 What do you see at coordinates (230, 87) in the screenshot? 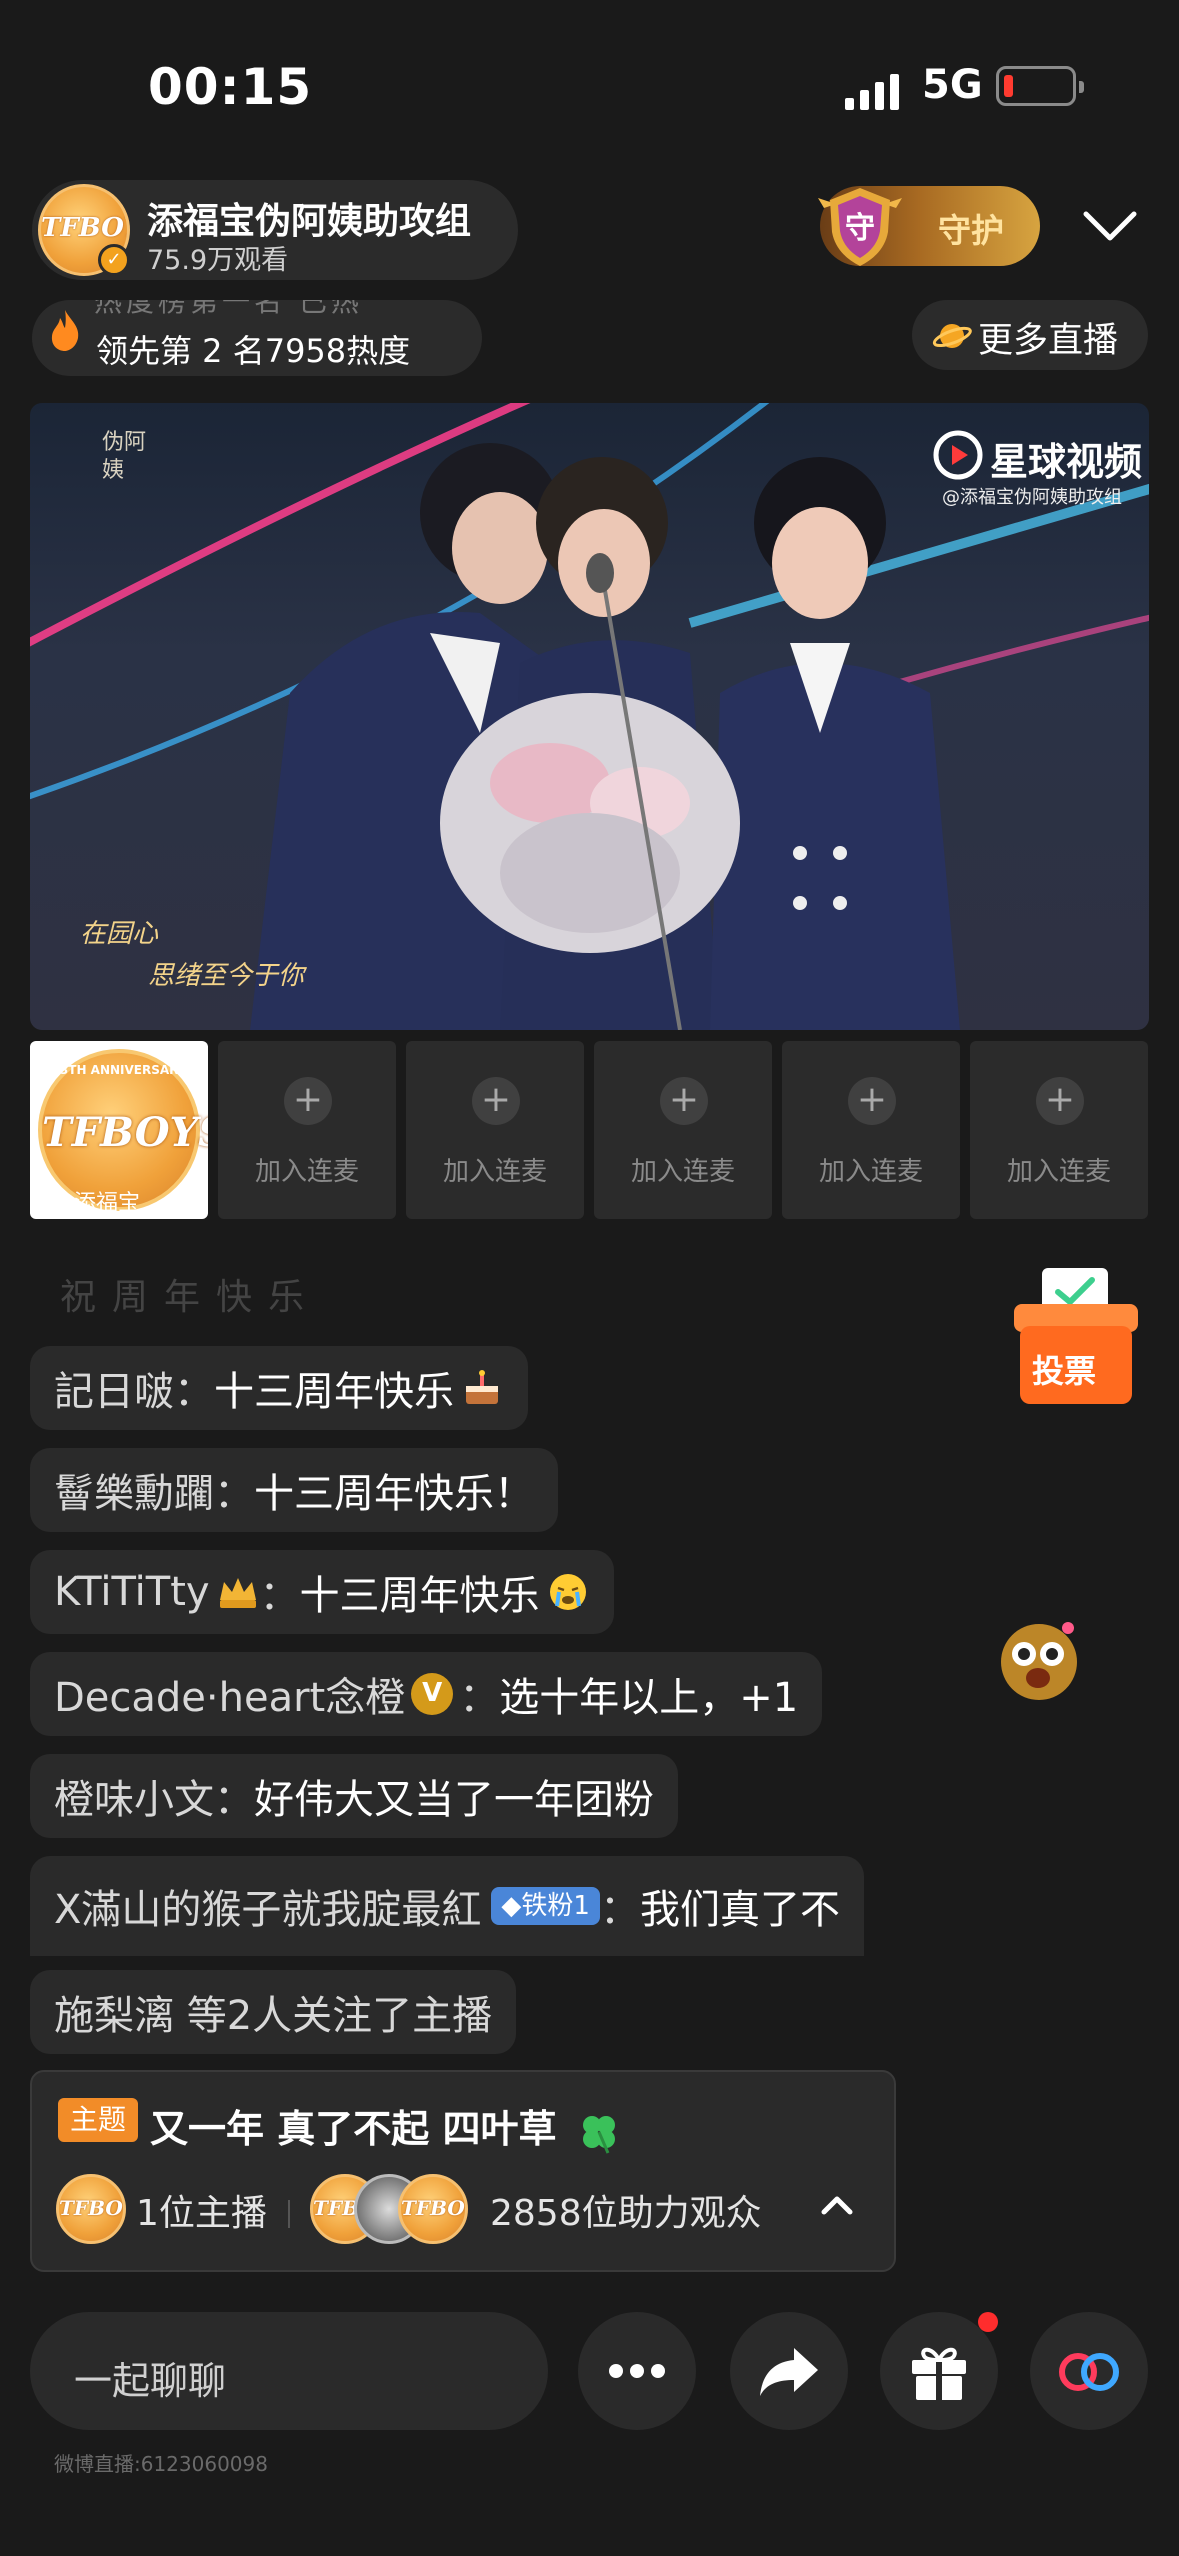
I see `status-time: 00:15` at bounding box center [230, 87].